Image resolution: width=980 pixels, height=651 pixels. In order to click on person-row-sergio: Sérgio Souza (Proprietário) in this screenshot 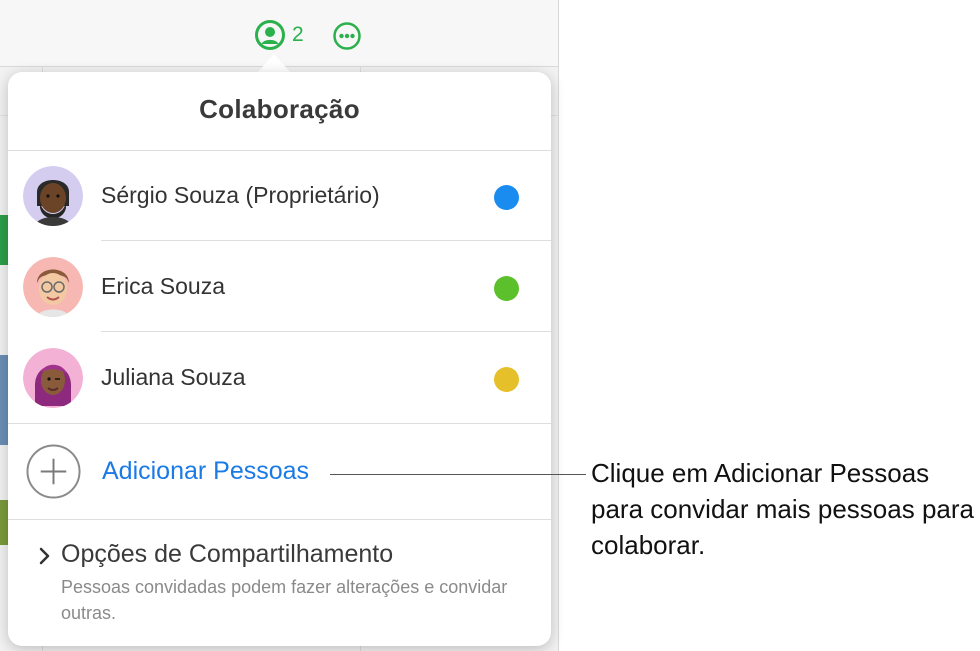, I will do `click(279, 197)`.